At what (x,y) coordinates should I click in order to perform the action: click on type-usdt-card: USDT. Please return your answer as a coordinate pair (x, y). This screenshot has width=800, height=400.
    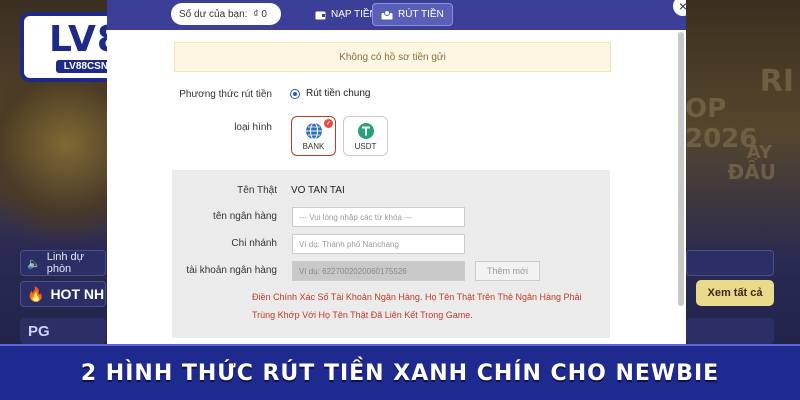
    Looking at the image, I should click on (365, 136).